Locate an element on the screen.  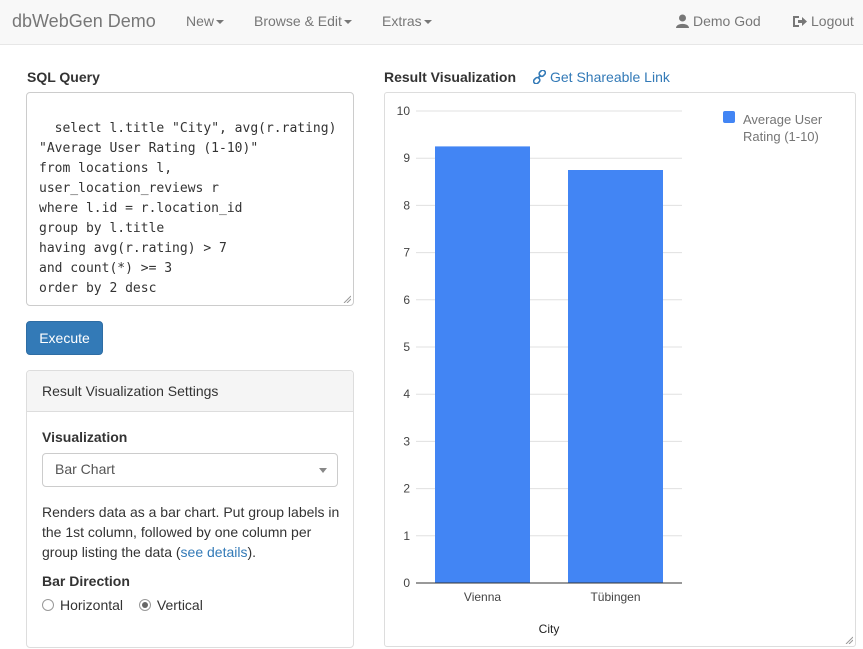
y-tick-label: 8 is located at coordinates (406, 205).